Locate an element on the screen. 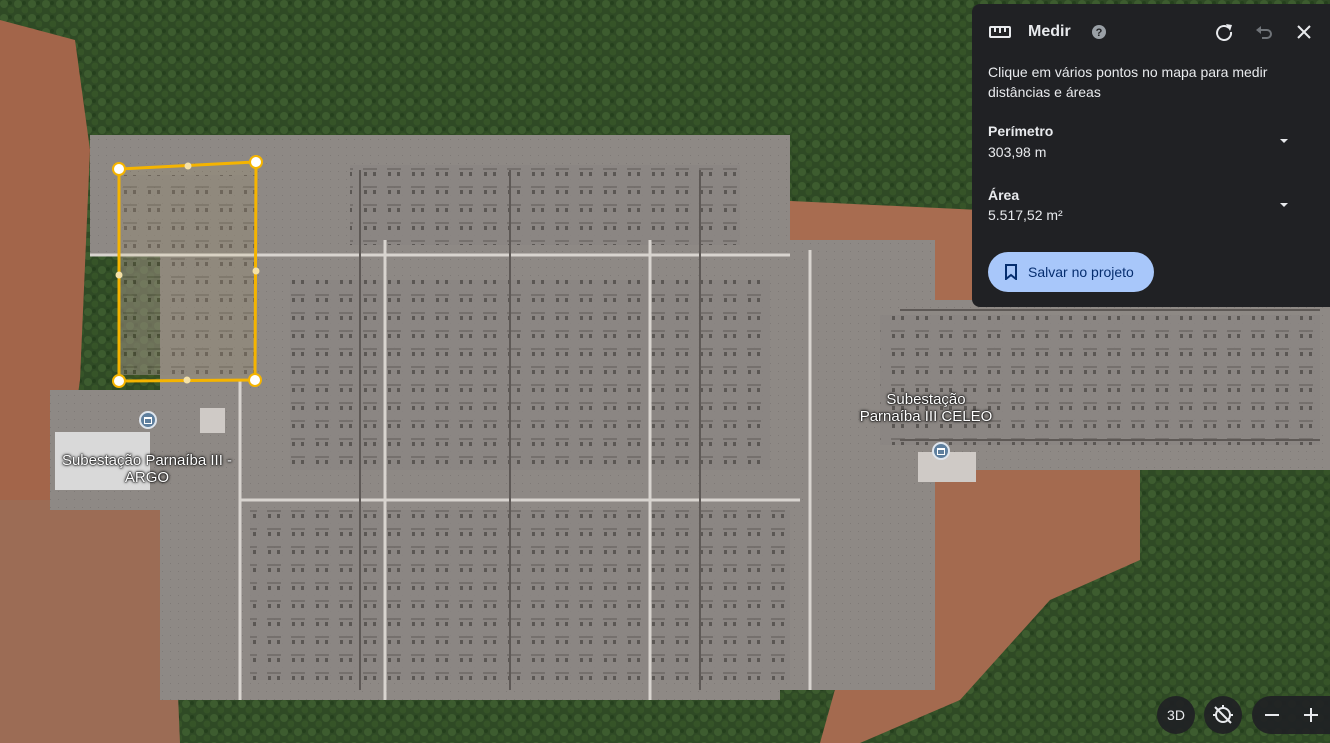  view-3d-label: 3D is located at coordinates (1176, 715).